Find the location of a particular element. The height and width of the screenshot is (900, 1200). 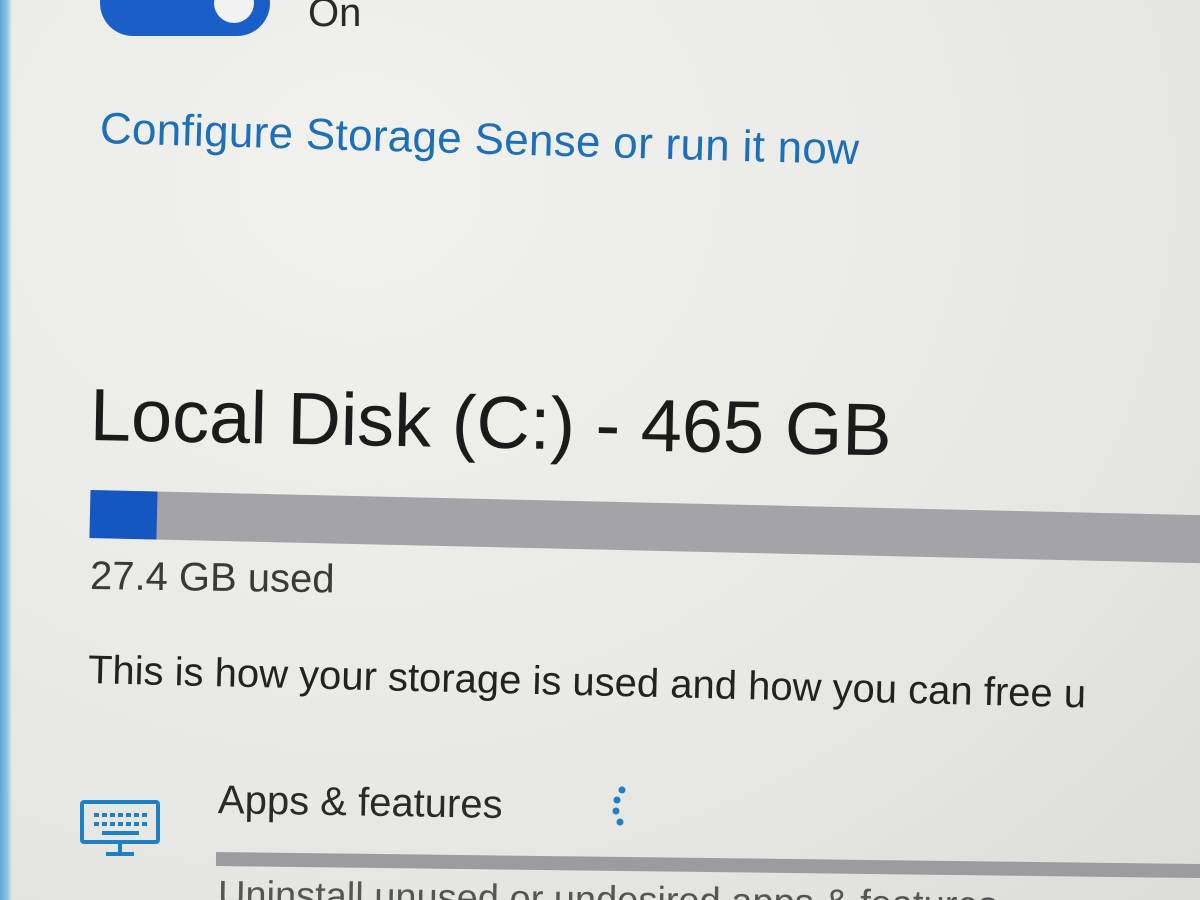

disk-title: Local Disk (C:) - 465 GB is located at coordinates (491, 422).